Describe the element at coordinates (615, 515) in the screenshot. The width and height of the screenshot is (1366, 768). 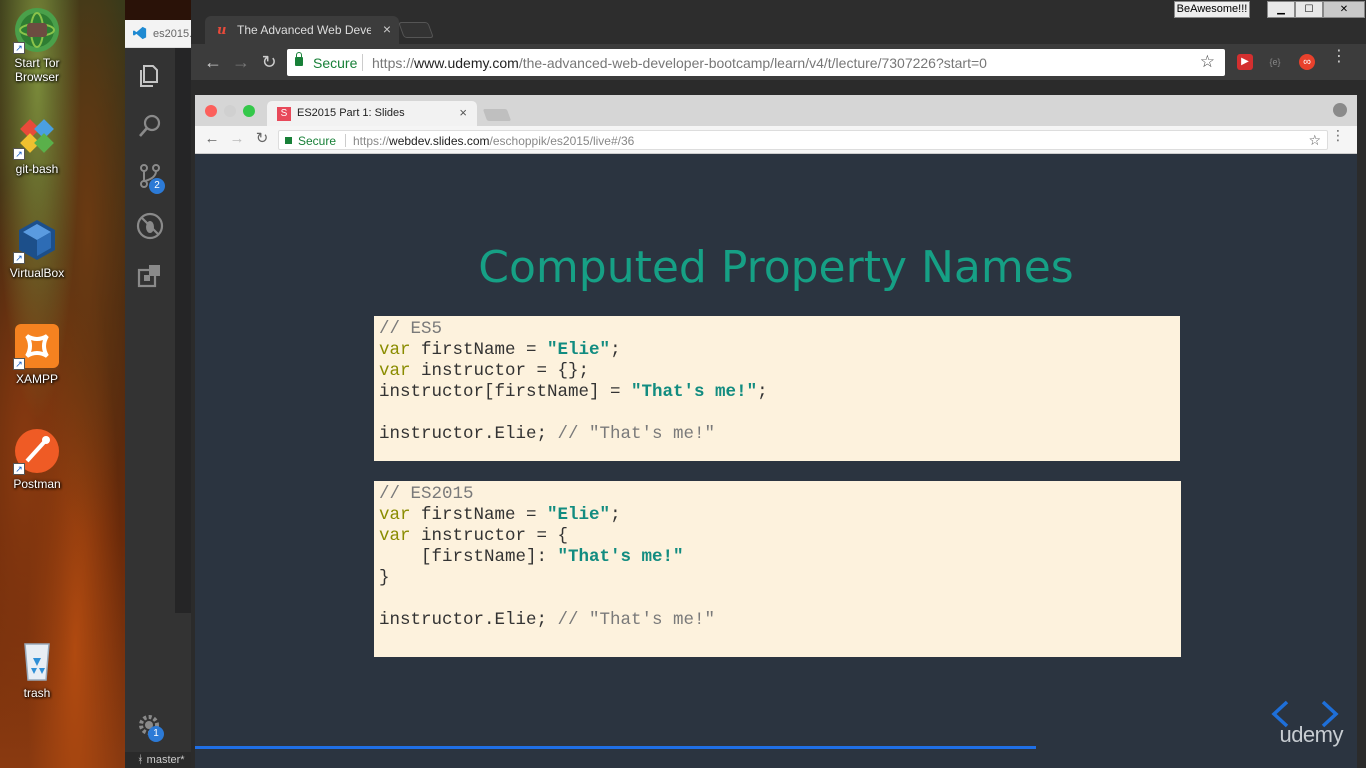
I see `code-token: ;` at that location.